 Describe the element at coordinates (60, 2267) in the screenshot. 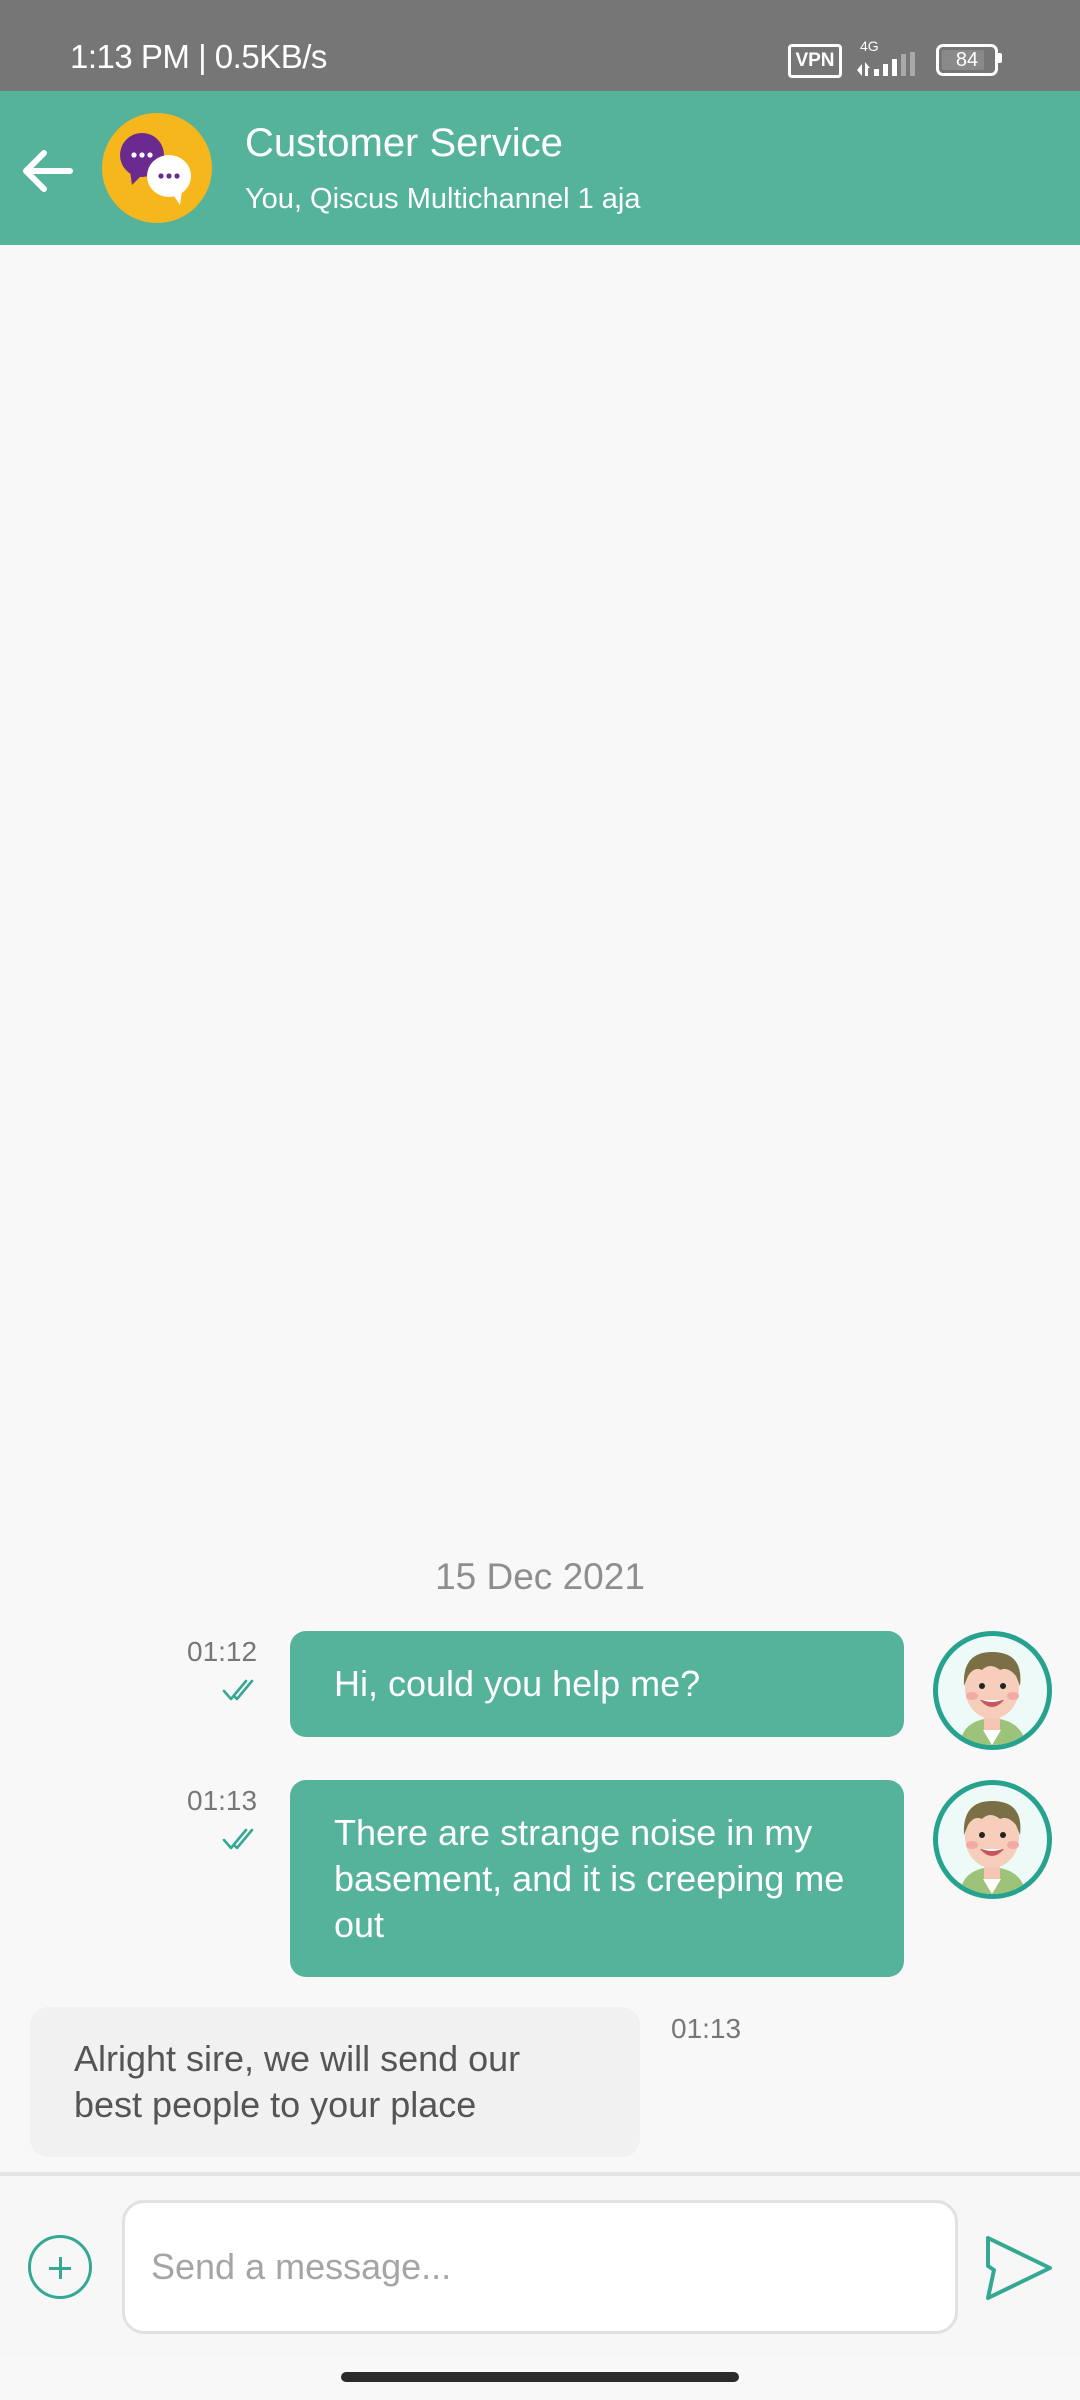

I see `attach-button` at that location.